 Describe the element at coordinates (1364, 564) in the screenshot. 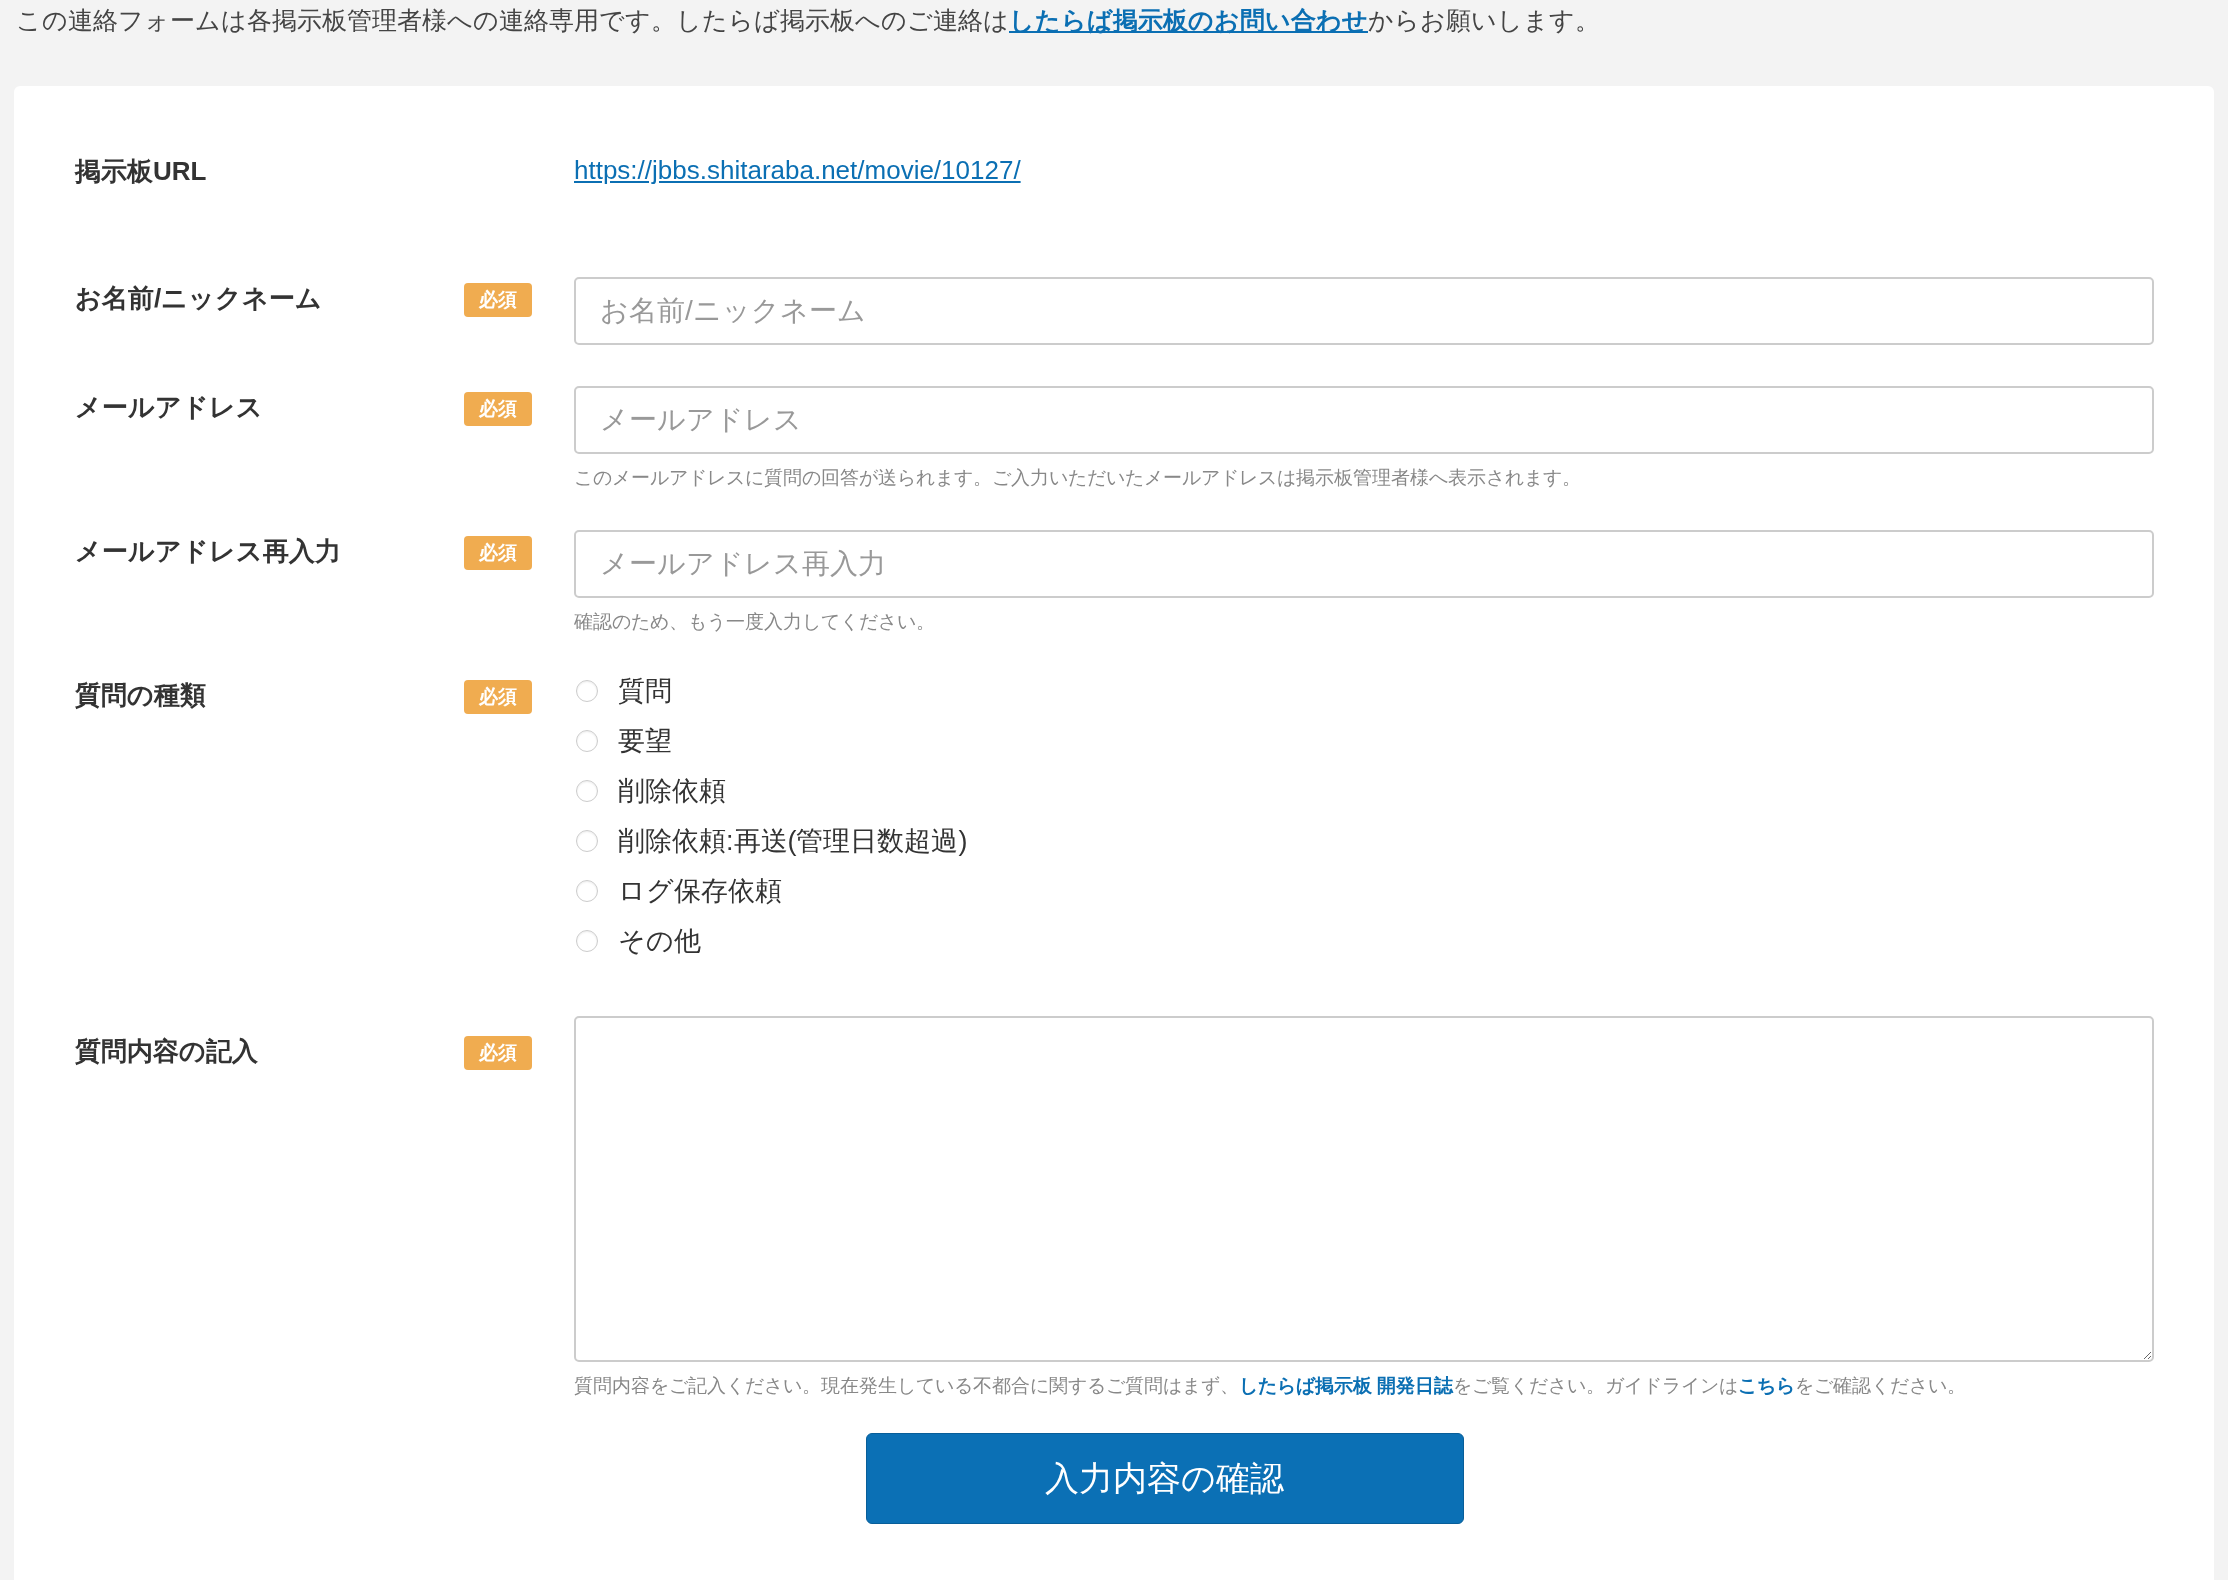

I see `text-input-field: メールアドレス再入力` at that location.